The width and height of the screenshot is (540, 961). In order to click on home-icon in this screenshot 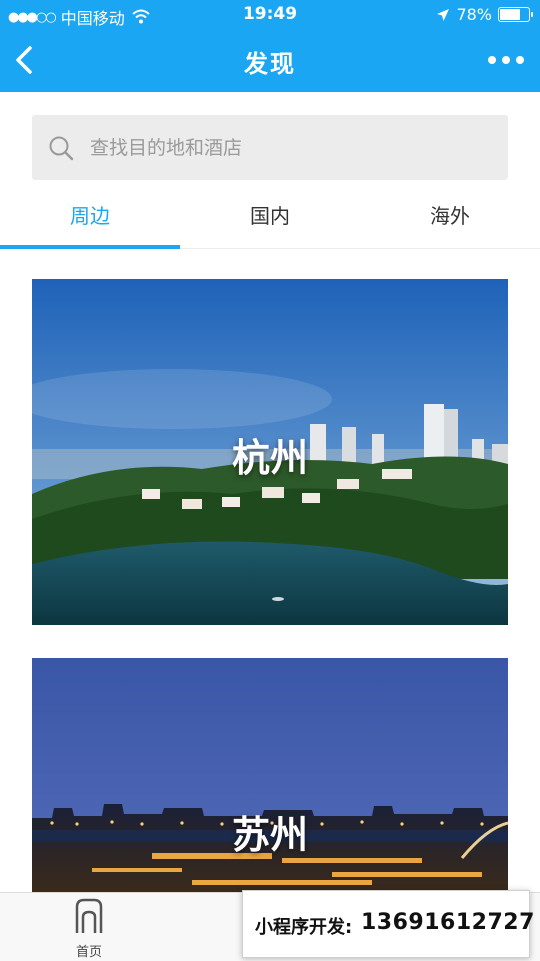, I will do `click(89, 915)`.